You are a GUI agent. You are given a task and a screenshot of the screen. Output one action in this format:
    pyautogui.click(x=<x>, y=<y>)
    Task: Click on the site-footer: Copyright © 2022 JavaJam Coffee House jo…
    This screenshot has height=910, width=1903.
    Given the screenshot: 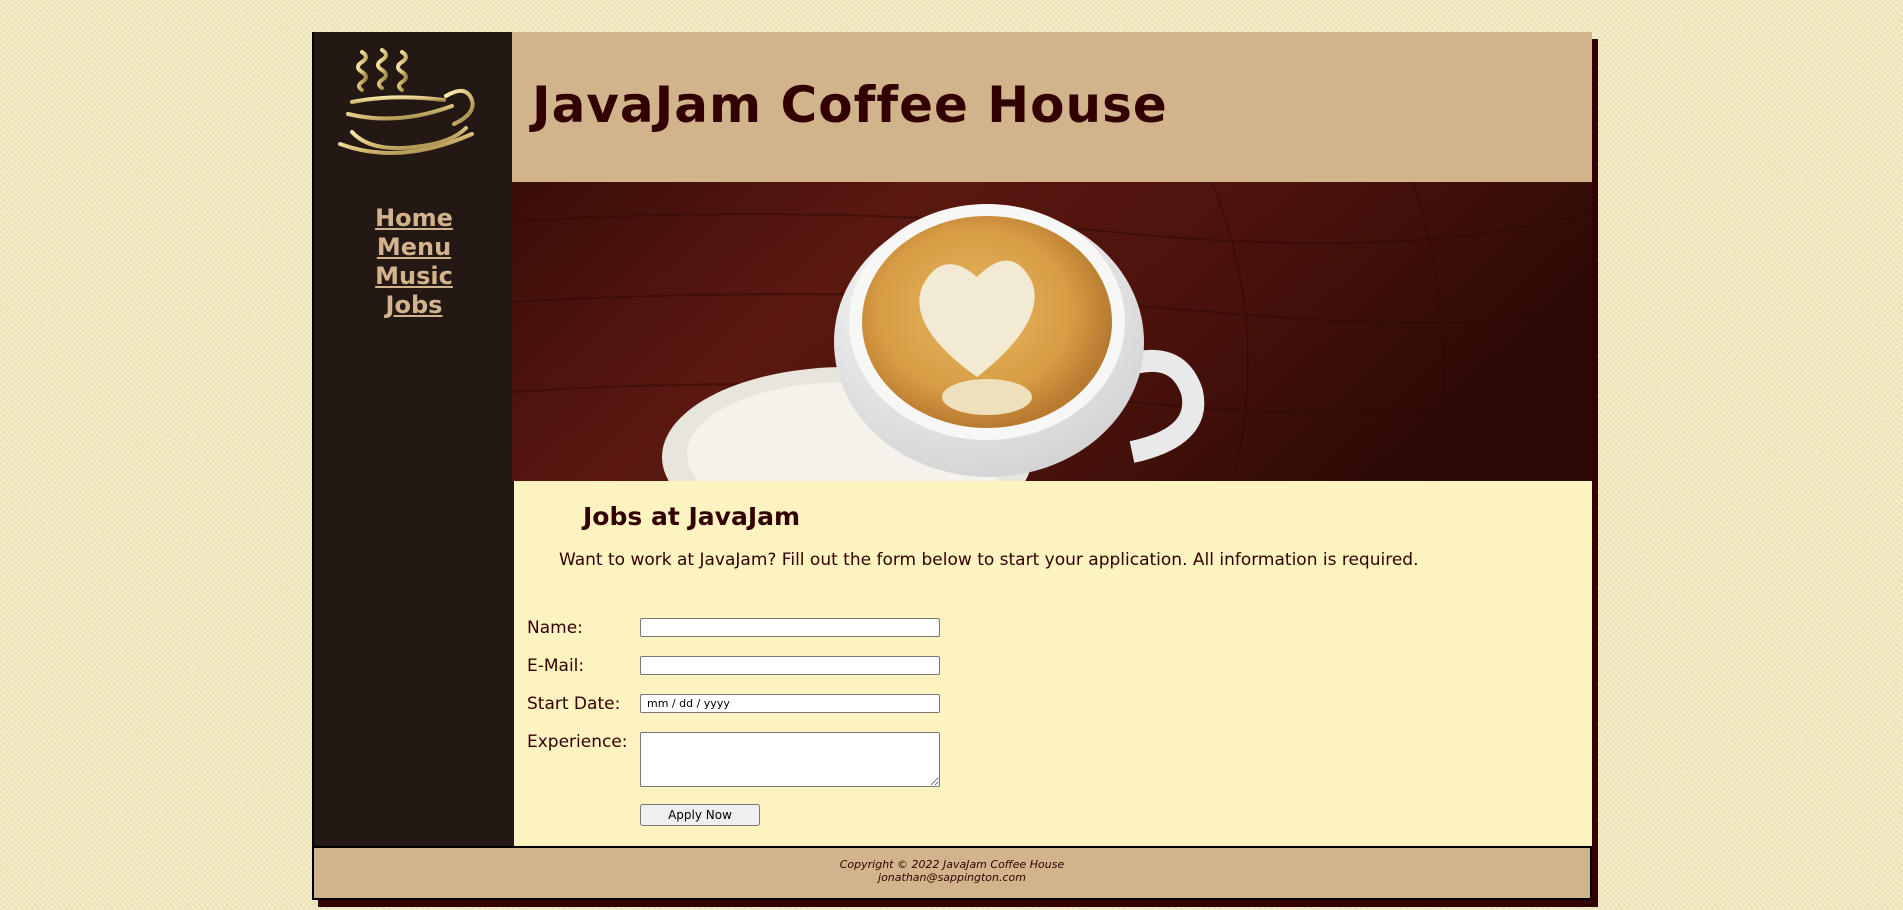 What is the action you would take?
    pyautogui.click(x=952, y=873)
    